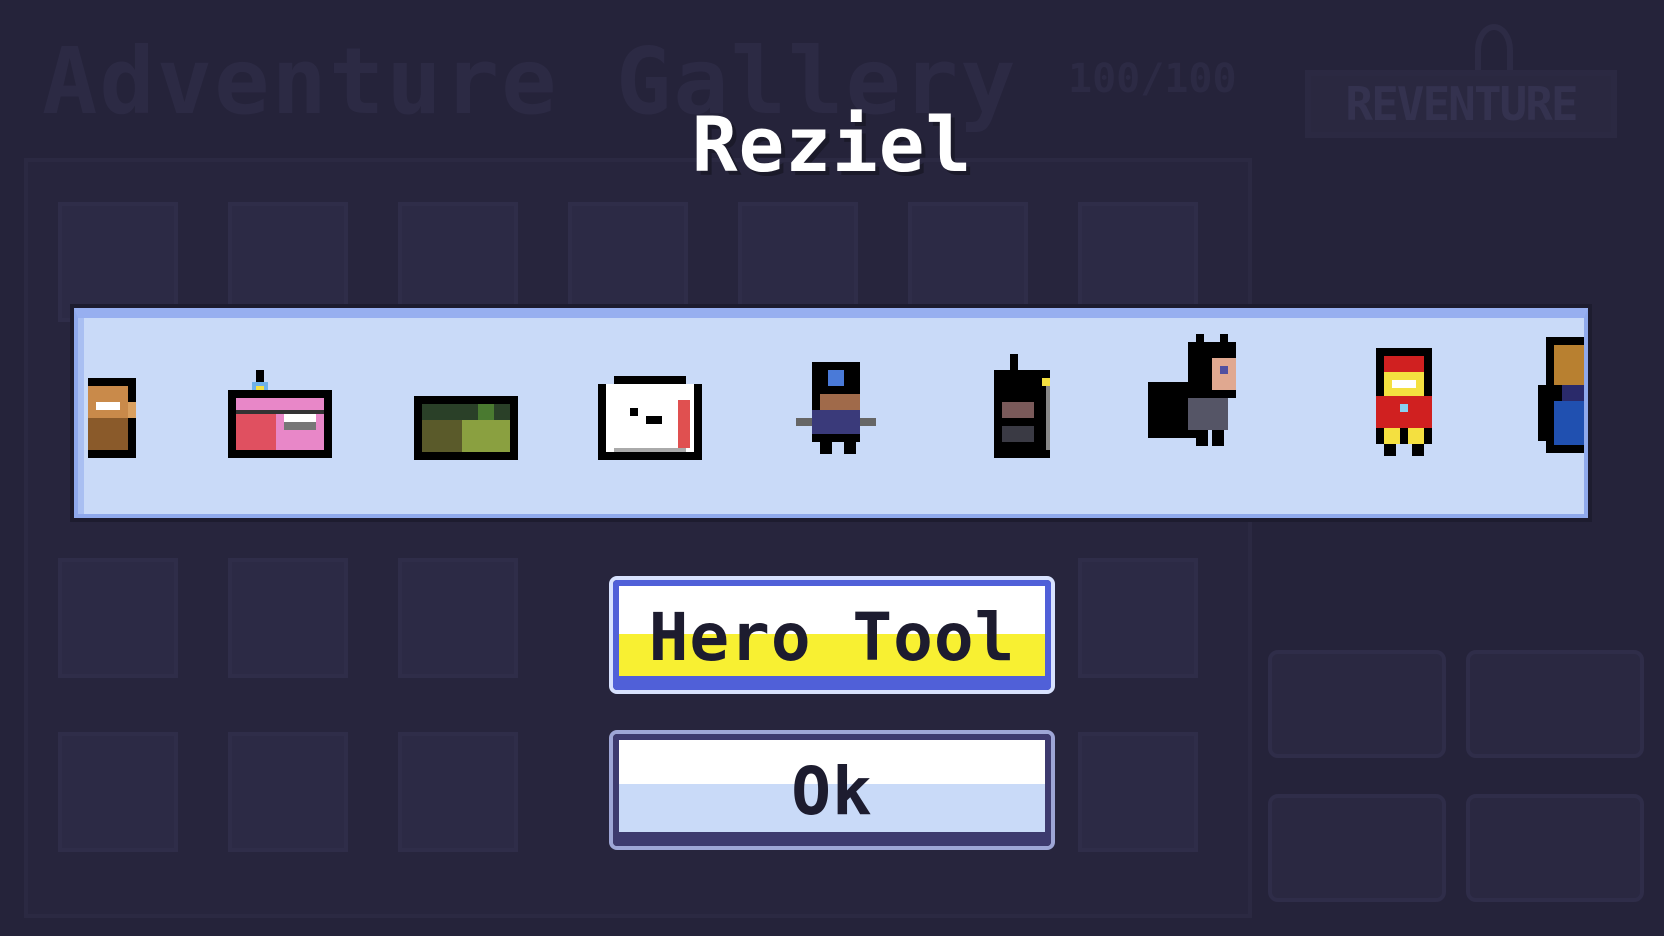  Describe the element at coordinates (832, 790) in the screenshot. I see `ok-button: Ok` at that location.